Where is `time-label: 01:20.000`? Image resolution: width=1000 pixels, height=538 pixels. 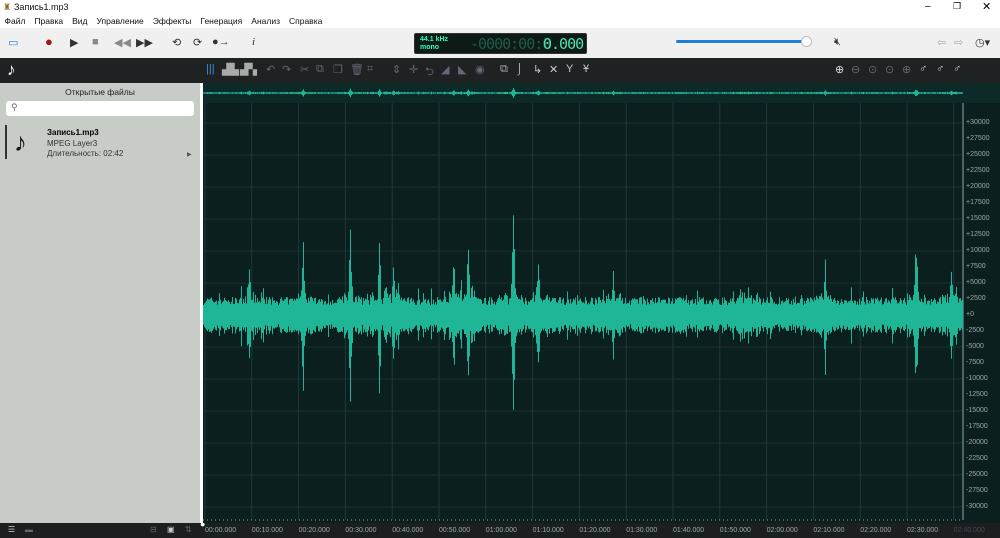 time-label: 01:20.000 is located at coordinates (595, 530).